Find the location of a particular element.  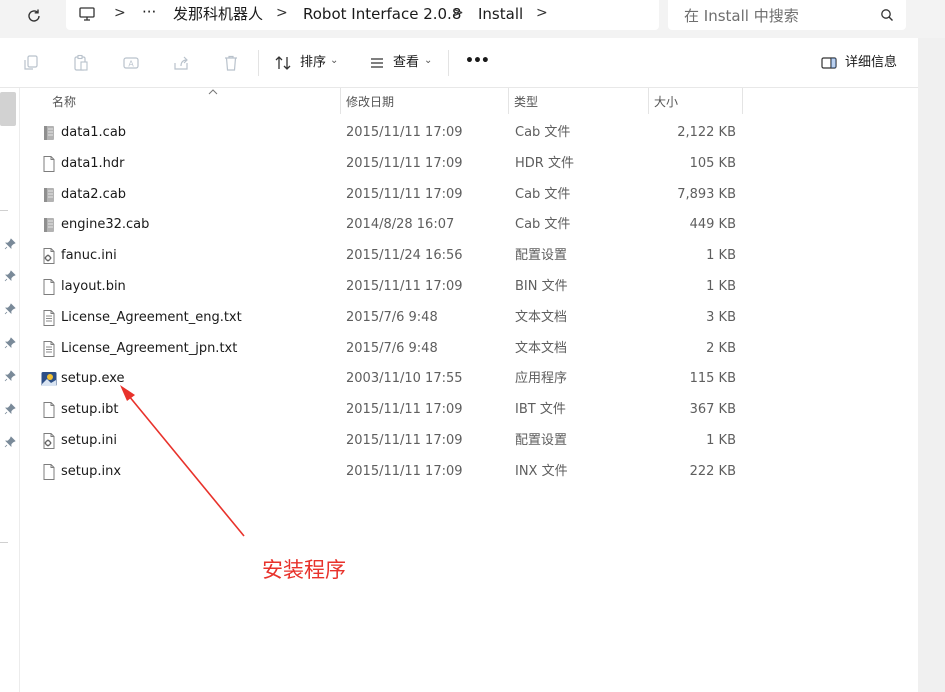

file-name: setup.exe is located at coordinates (93, 379).